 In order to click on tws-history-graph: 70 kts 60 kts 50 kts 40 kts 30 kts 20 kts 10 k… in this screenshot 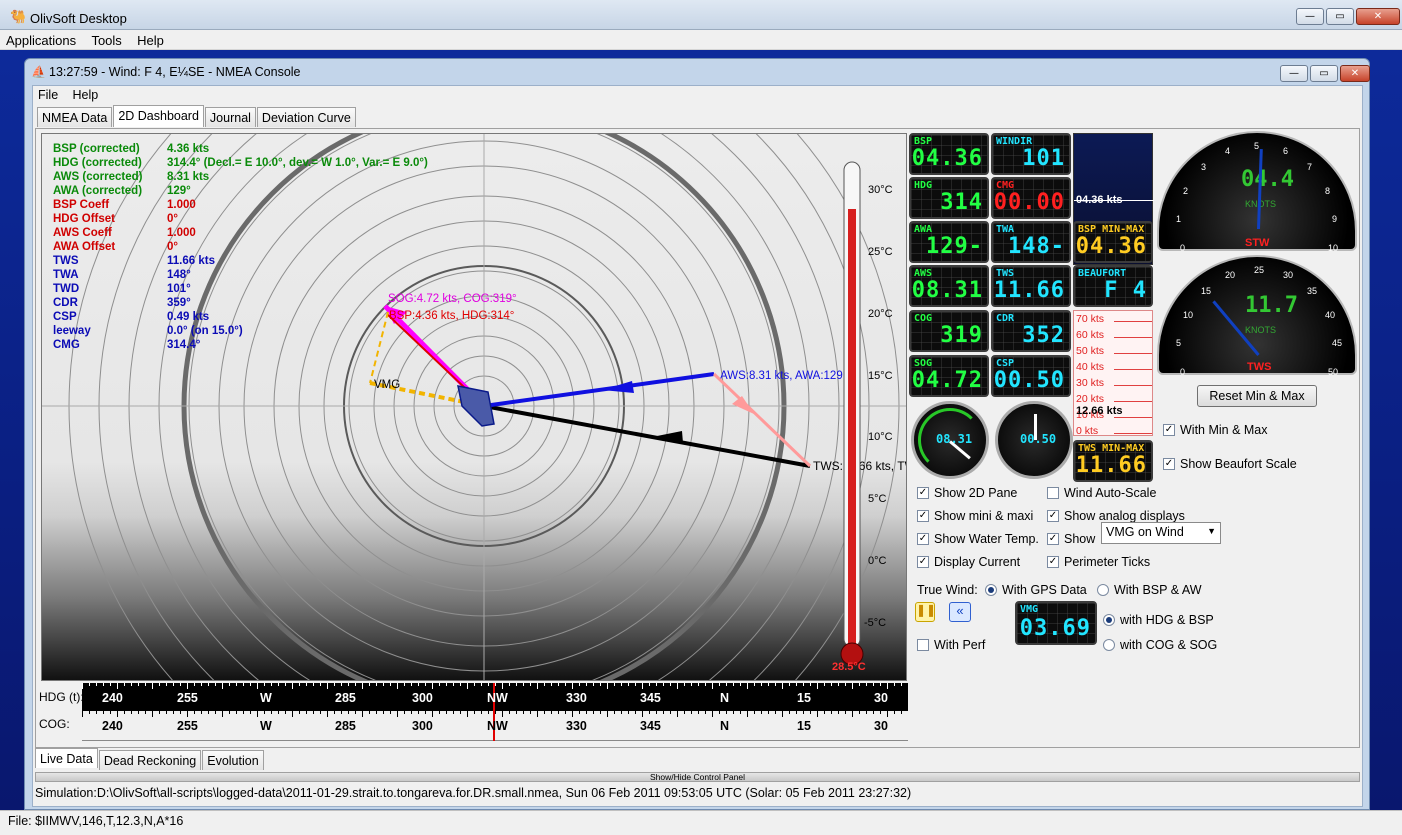, I will do `click(1113, 373)`.